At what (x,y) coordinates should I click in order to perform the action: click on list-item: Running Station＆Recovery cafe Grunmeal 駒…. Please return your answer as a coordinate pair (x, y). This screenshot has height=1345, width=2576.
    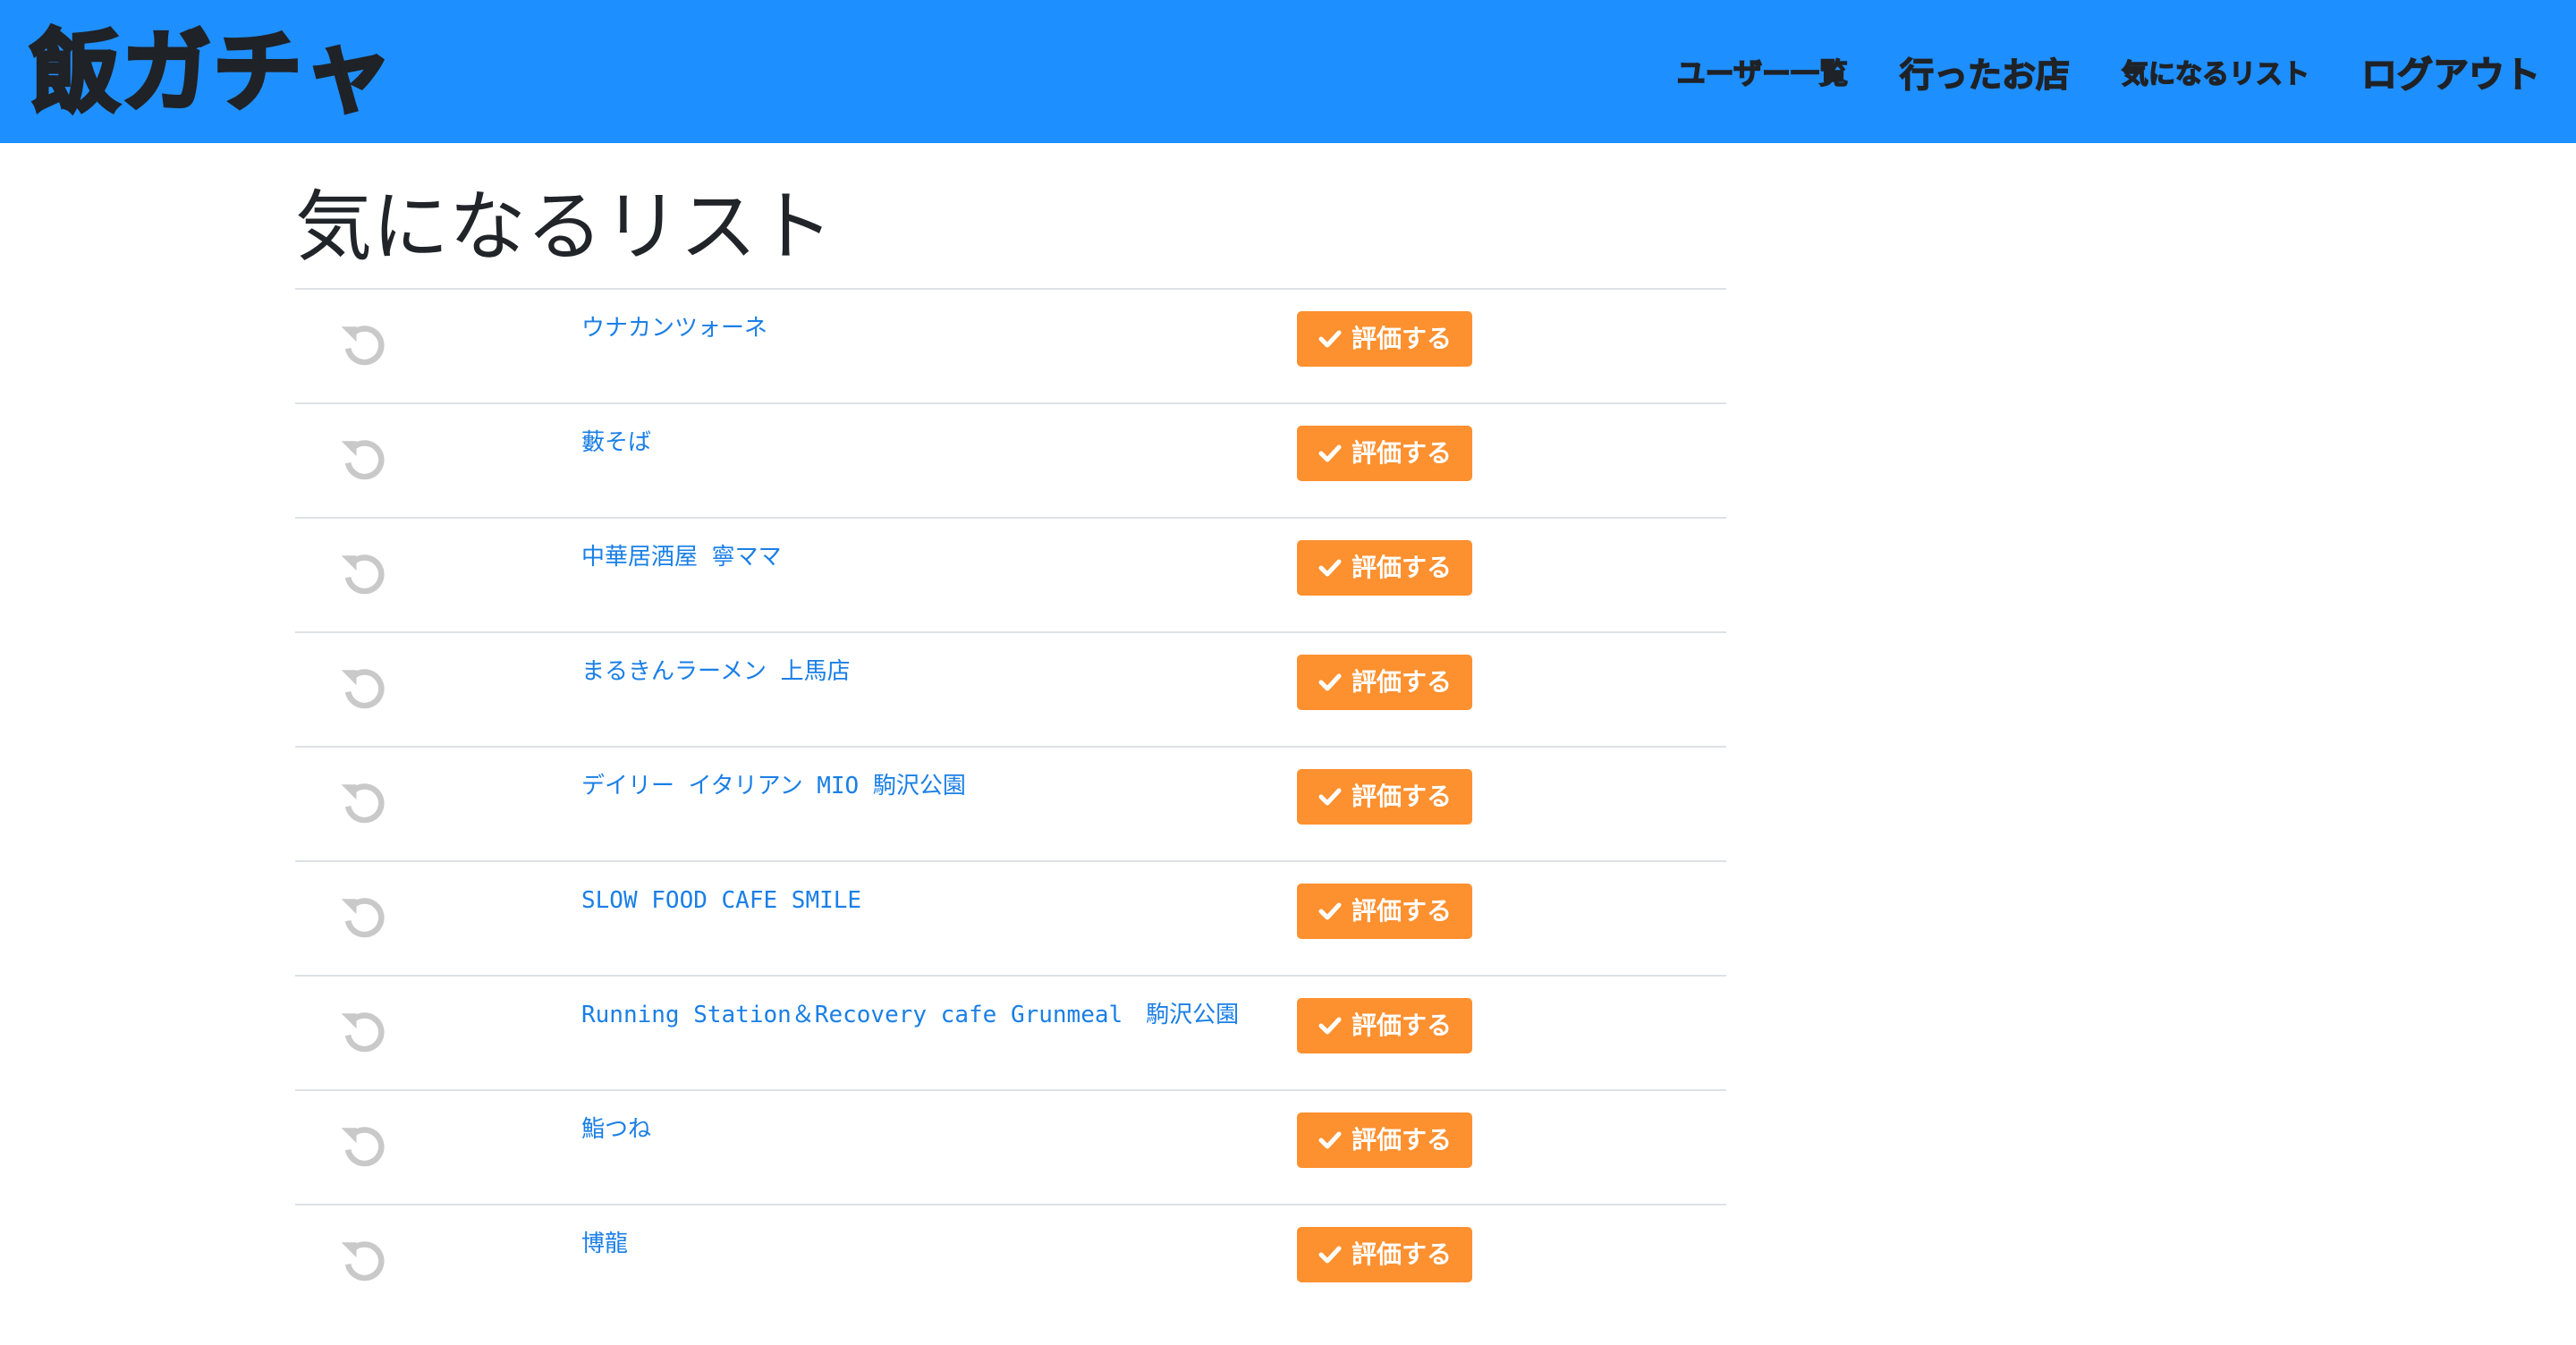
    Looking at the image, I should click on (1010, 1034).